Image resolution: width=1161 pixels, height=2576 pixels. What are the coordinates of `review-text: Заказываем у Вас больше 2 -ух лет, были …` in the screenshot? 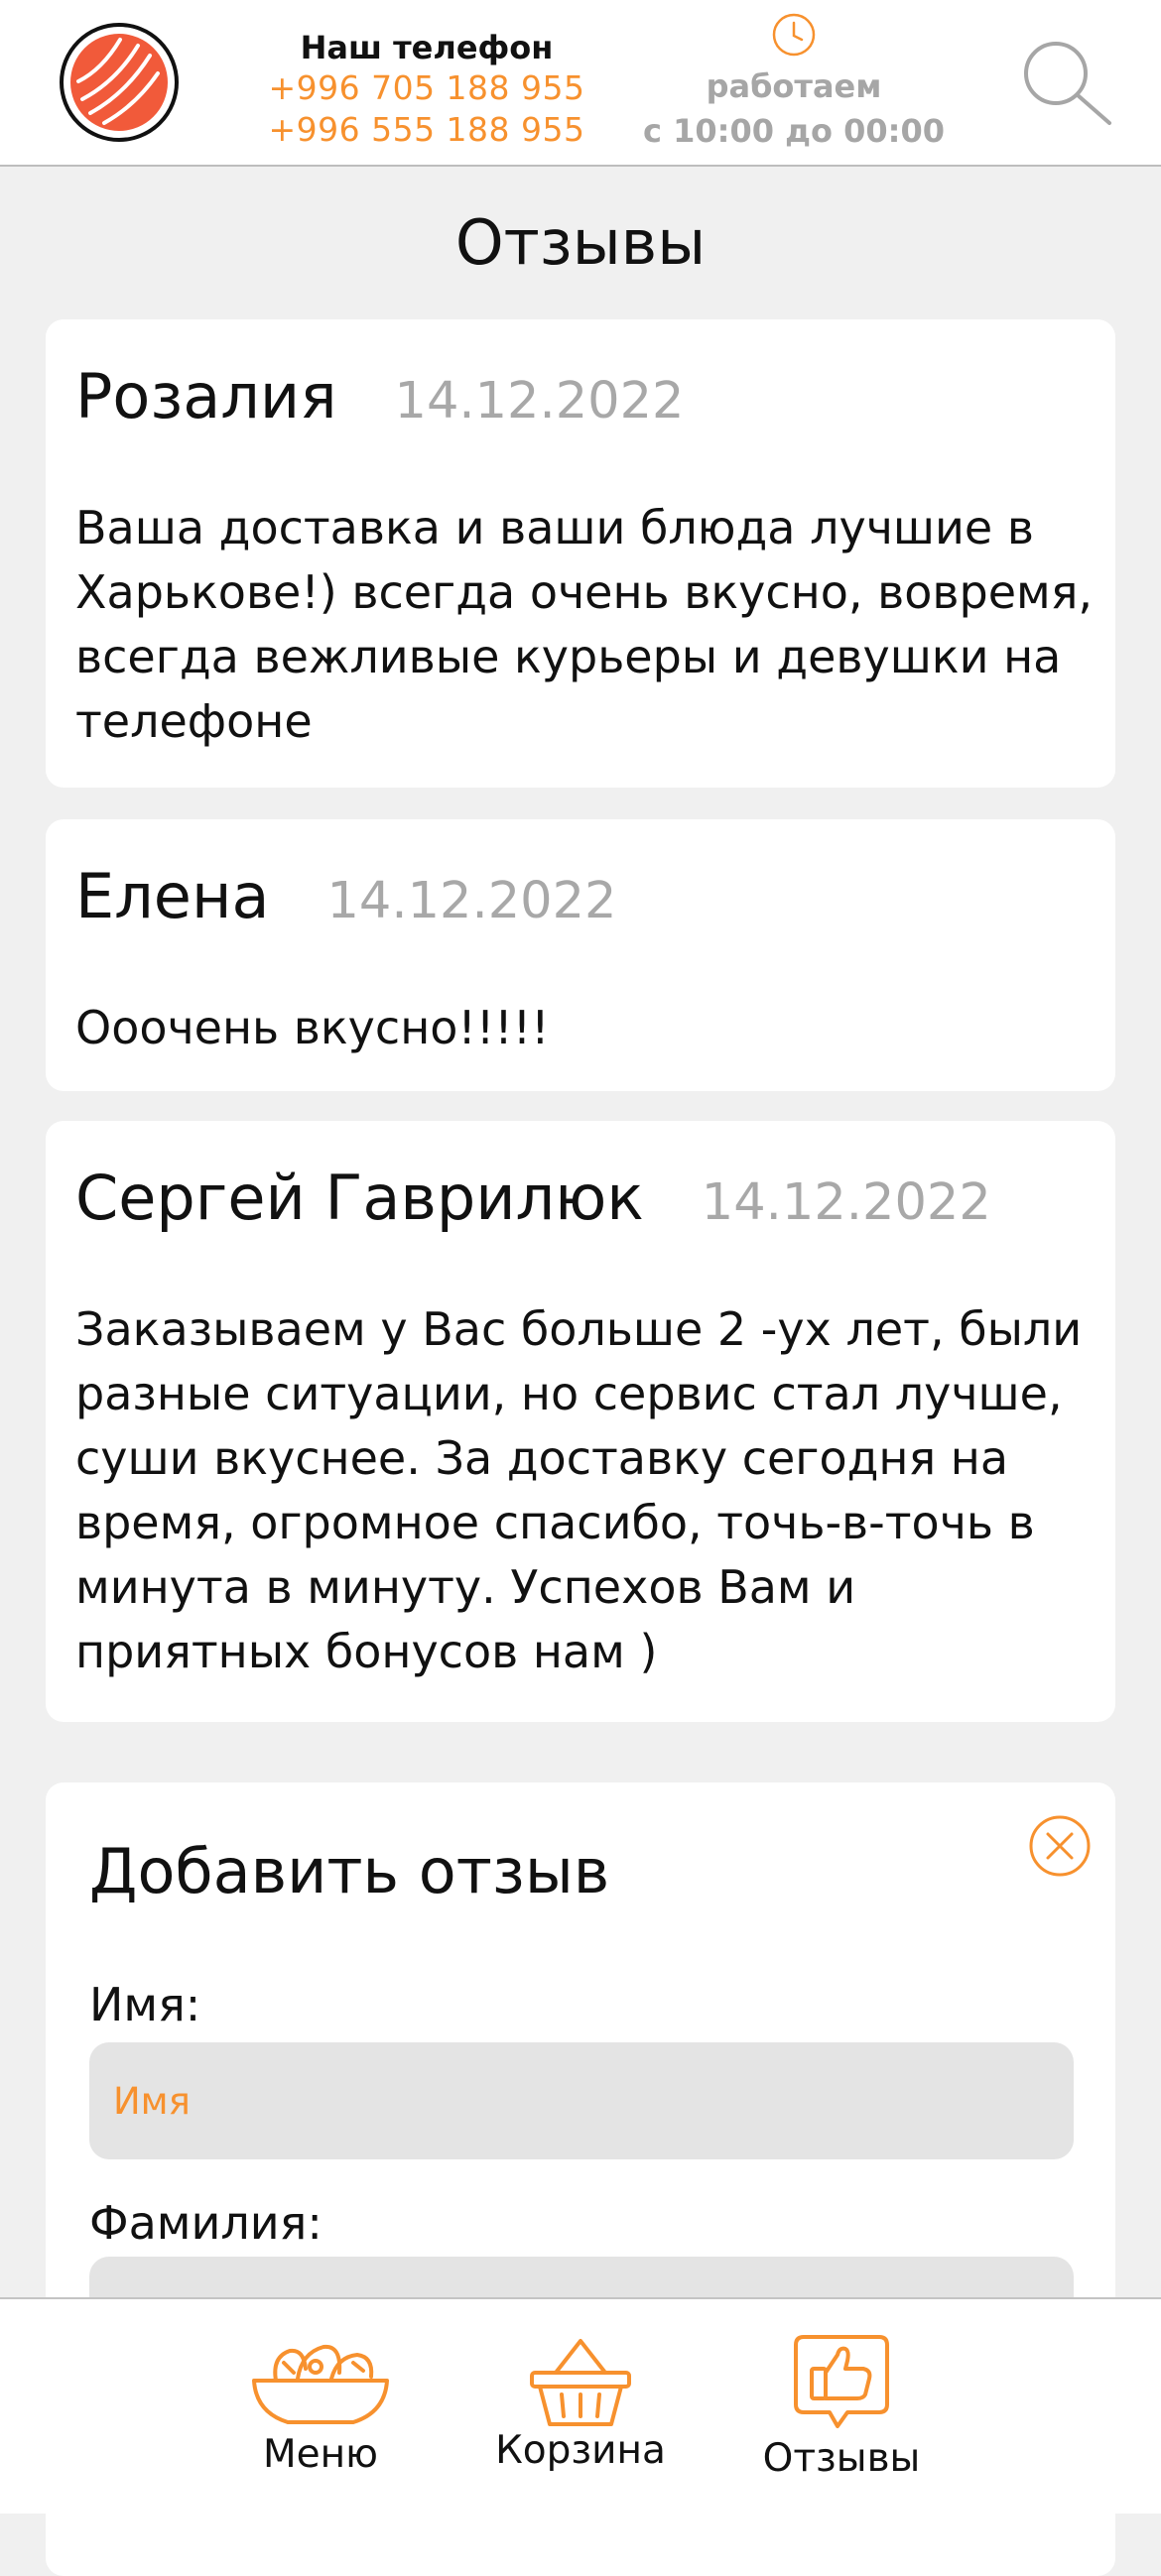 It's located at (579, 1490).